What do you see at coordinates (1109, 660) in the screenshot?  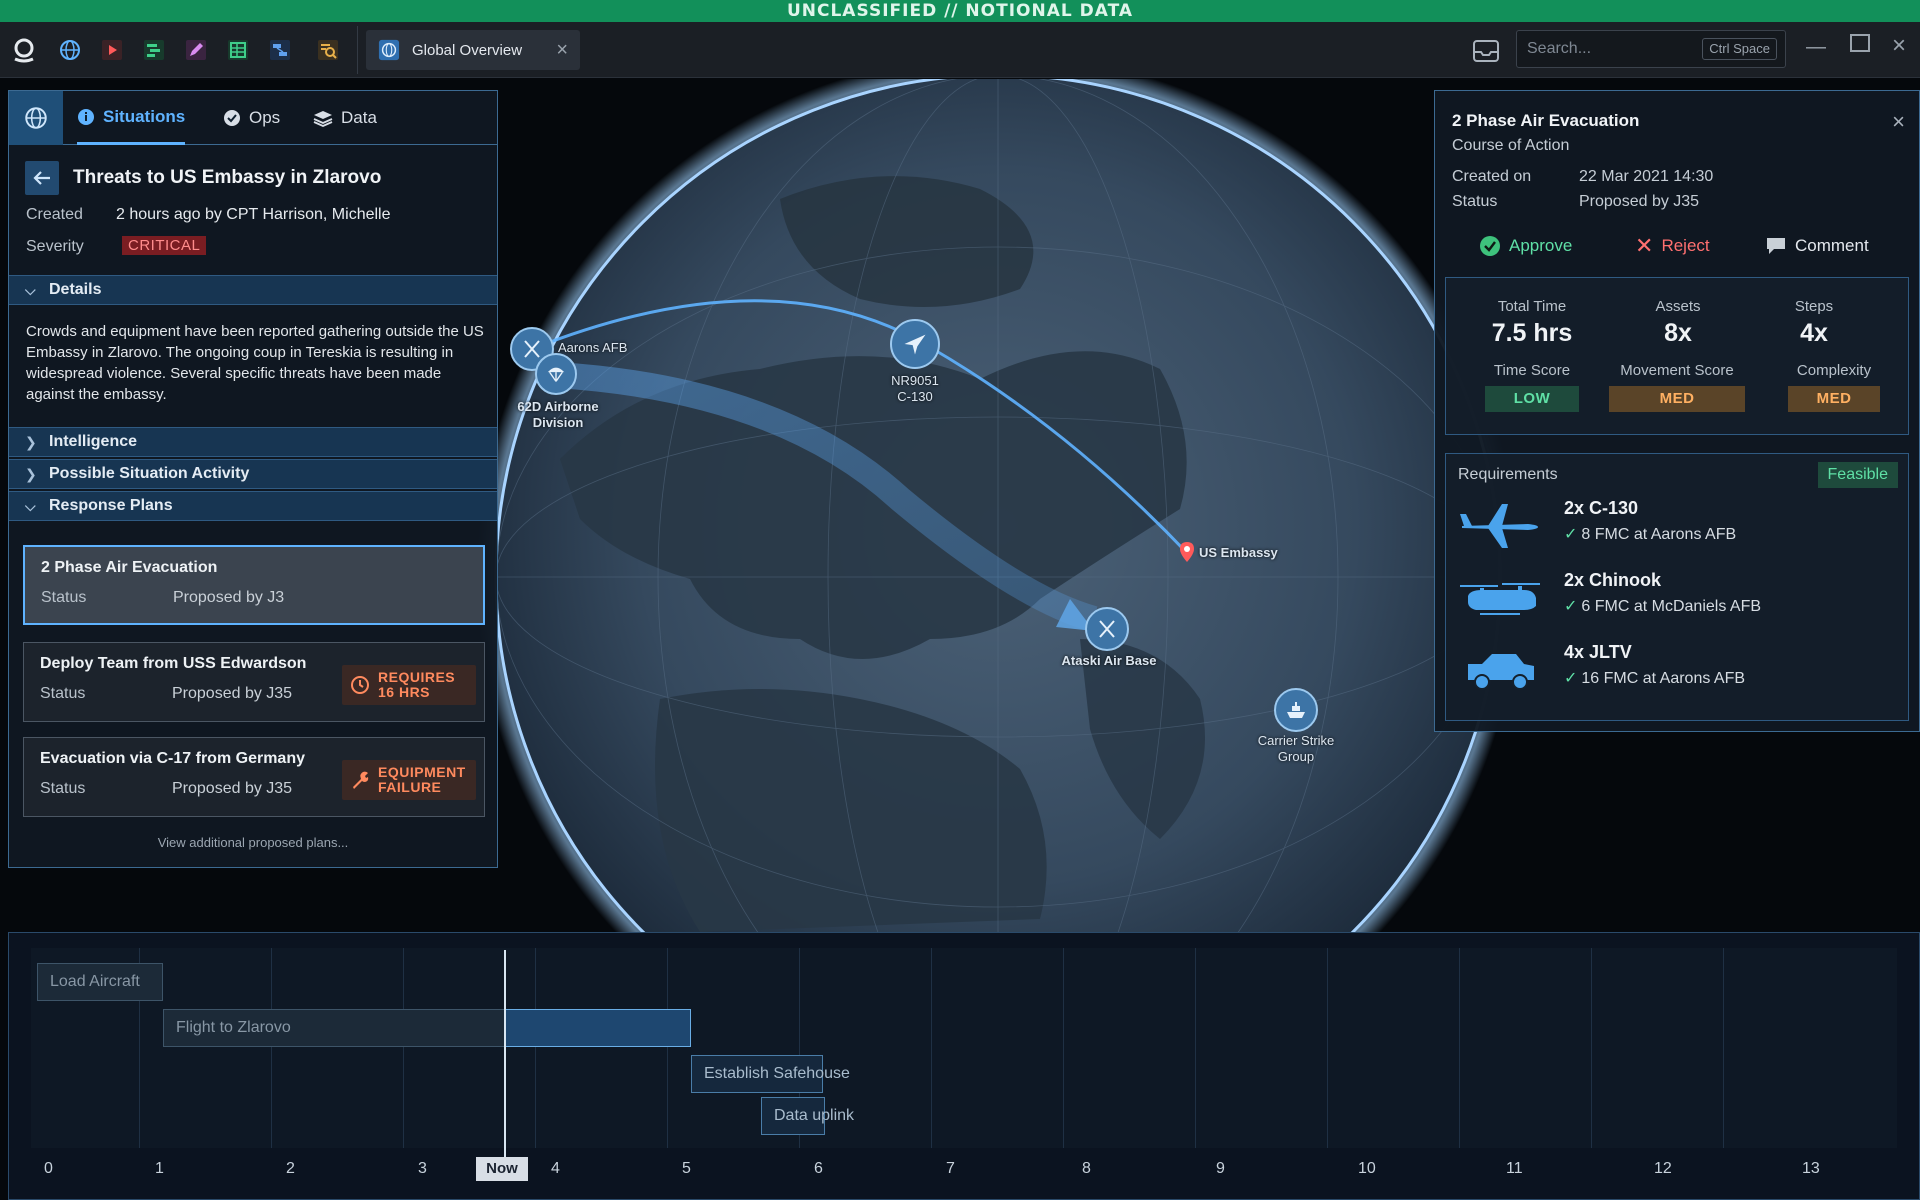 I see `ataski-air-base-label: Ataski Air Base` at bounding box center [1109, 660].